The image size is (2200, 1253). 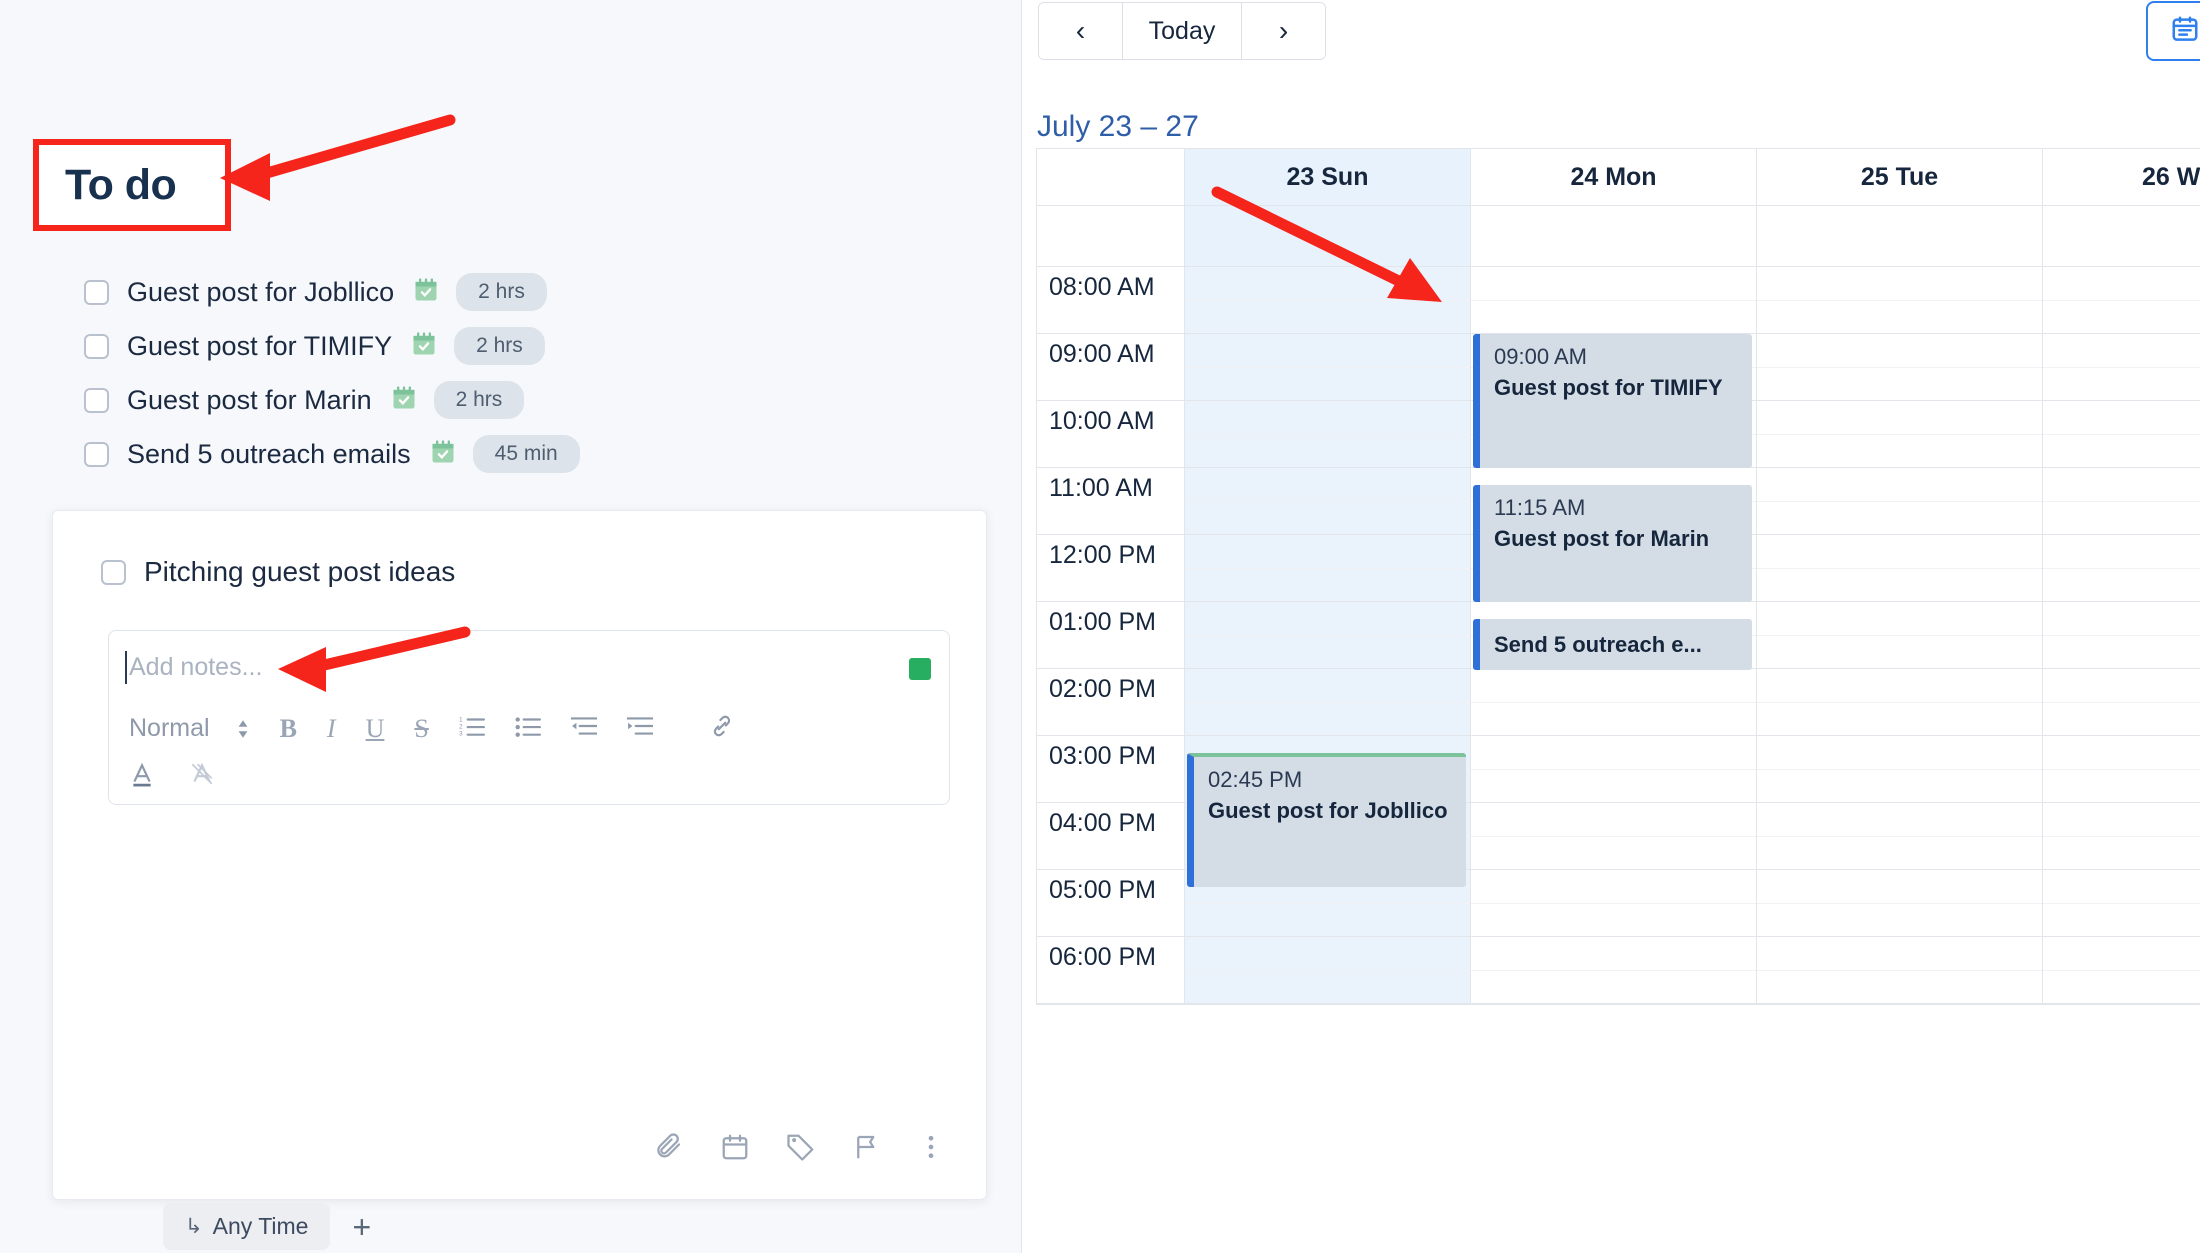 I want to click on time-label: 09:00 AM, so click(x=1110, y=367).